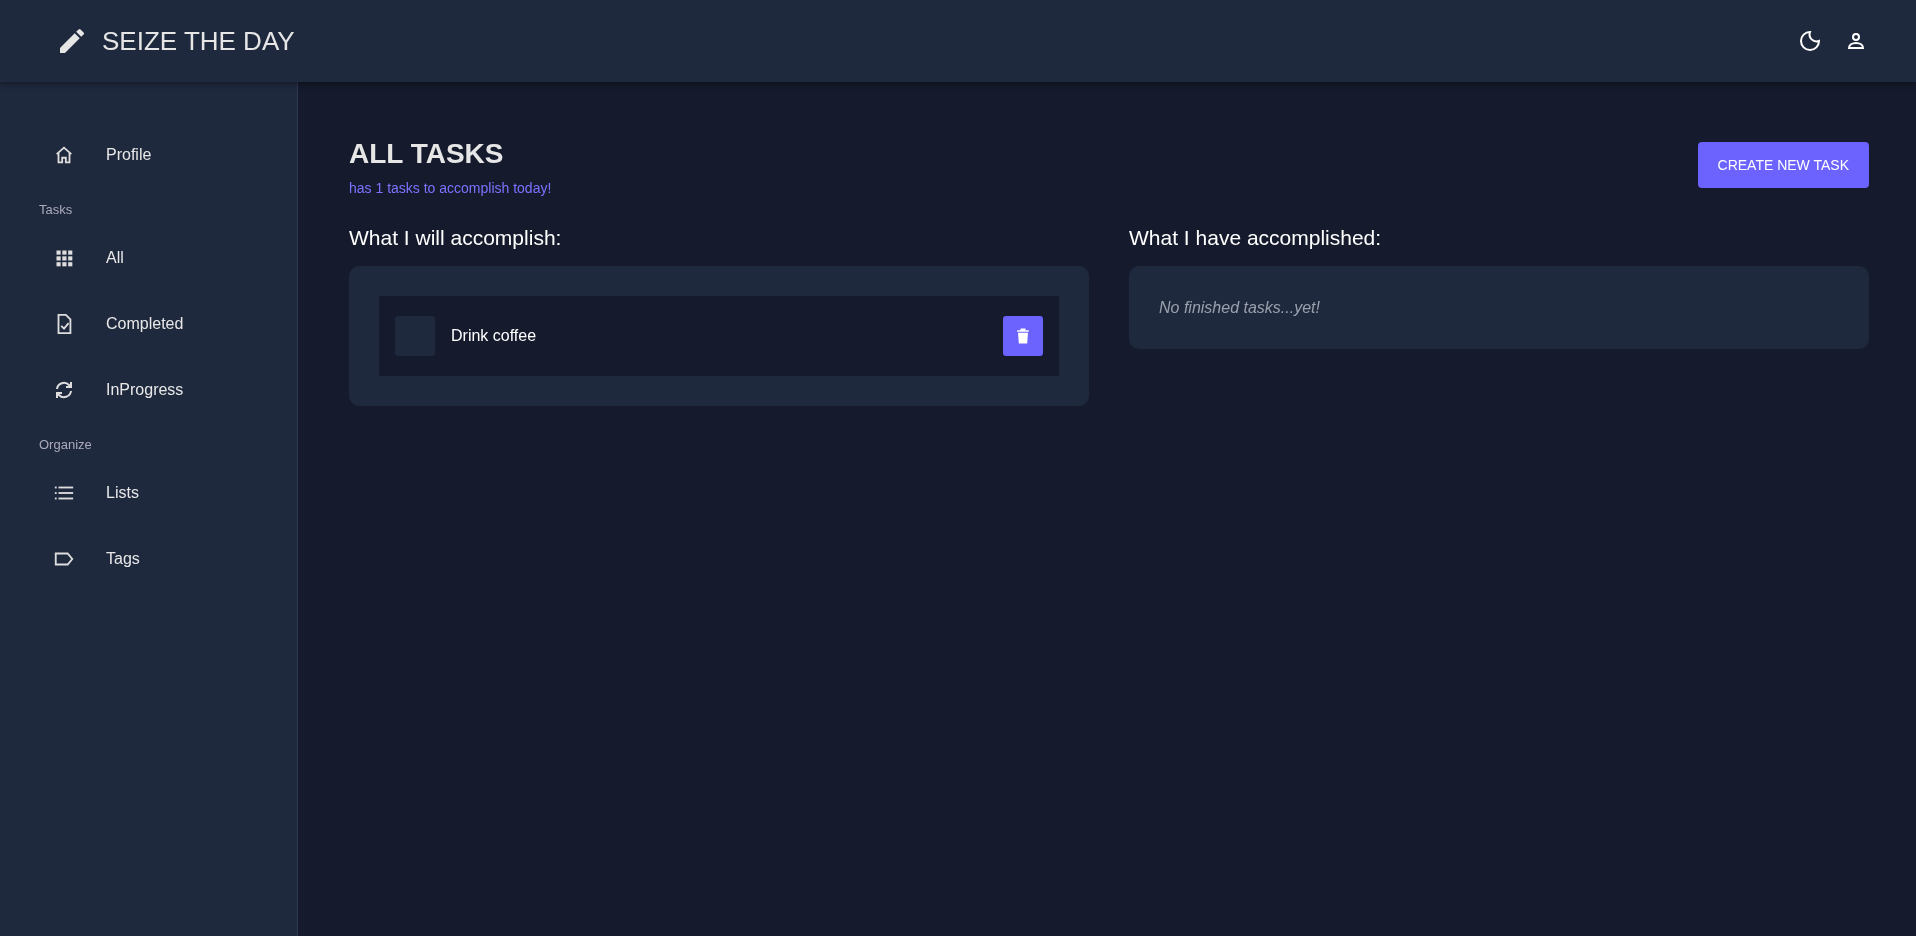 Image resolution: width=1916 pixels, height=936 pixels. Describe the element at coordinates (1239, 307) in the screenshot. I see `empty-message: No finished tasks...yet!` at that location.